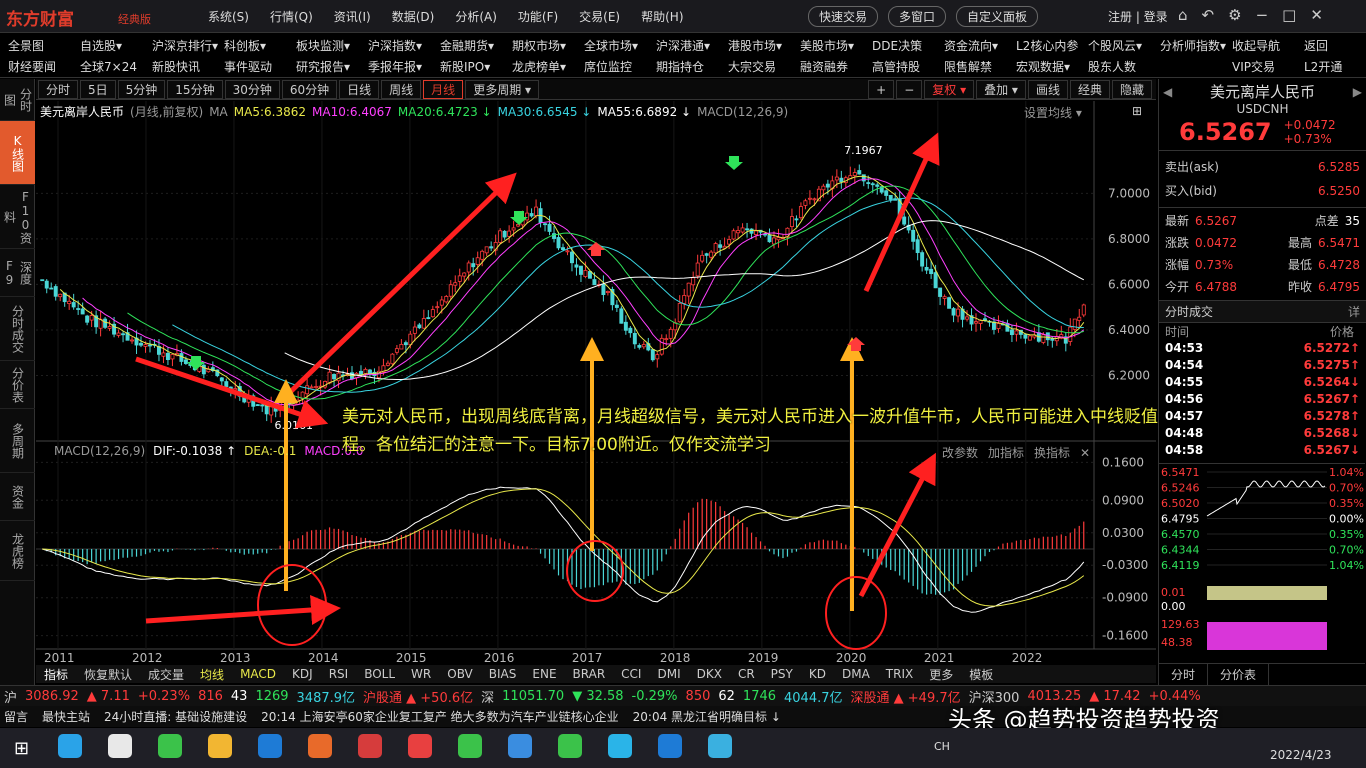 This screenshot has width=1366, height=768. Describe the element at coordinates (1001, 89) in the screenshot. I see `overlay-dropdown: 叠加 ▾` at that location.